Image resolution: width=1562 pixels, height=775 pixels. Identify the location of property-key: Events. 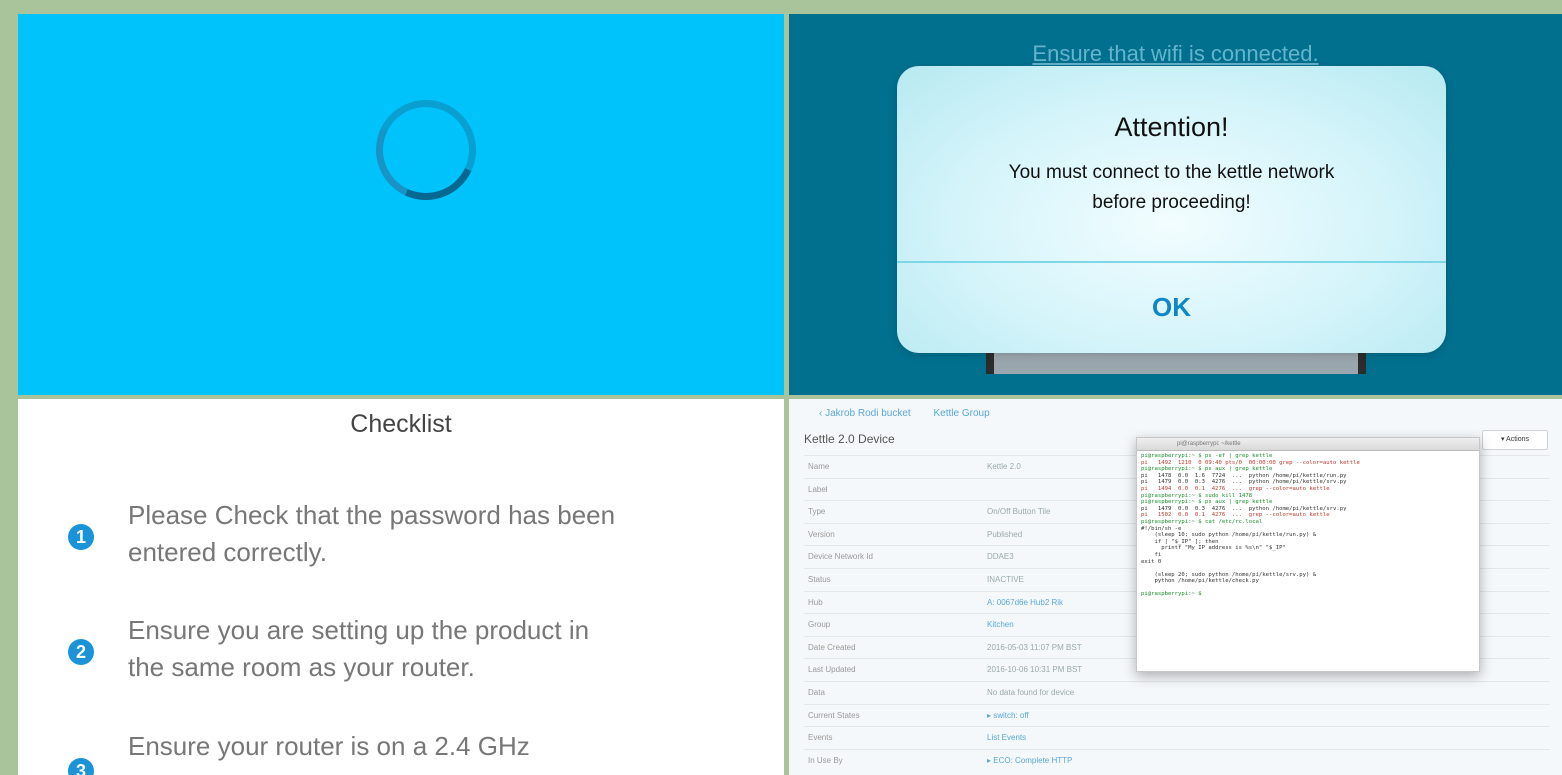
(820, 738).